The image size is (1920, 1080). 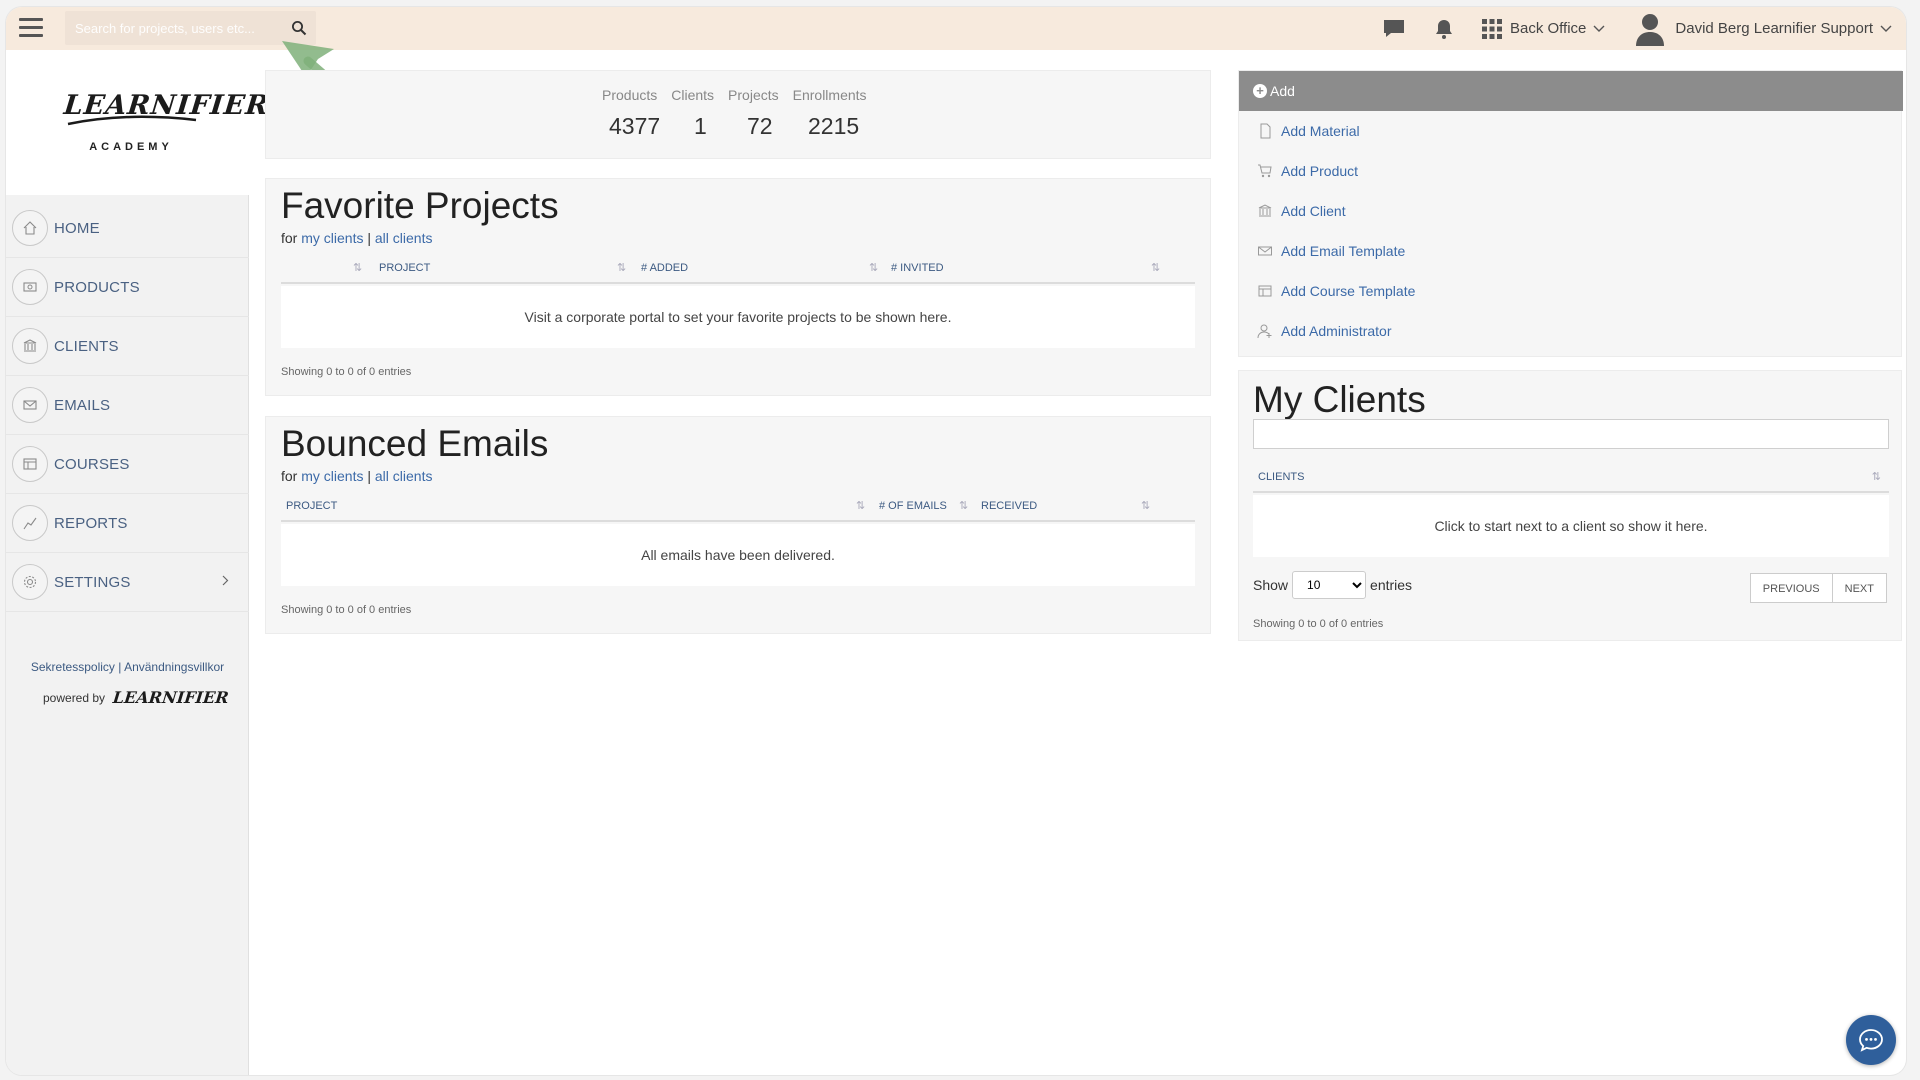 What do you see at coordinates (664, 268) in the screenshot?
I see `column-added: # ADDED` at bounding box center [664, 268].